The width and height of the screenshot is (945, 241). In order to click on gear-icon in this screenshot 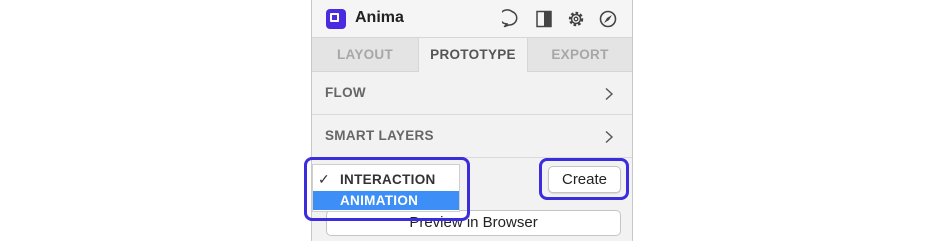, I will do `click(576, 19)`.